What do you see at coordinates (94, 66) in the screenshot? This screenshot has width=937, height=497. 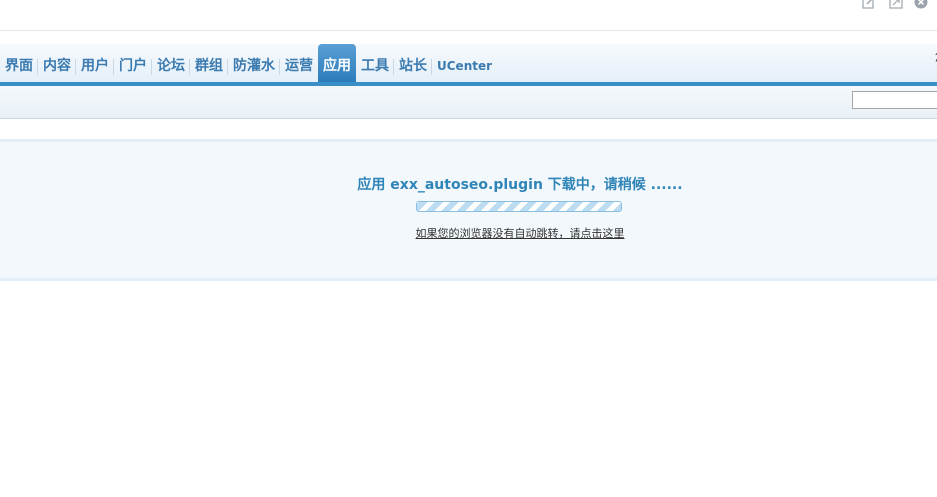 I see `nav-item-users: 用户` at bounding box center [94, 66].